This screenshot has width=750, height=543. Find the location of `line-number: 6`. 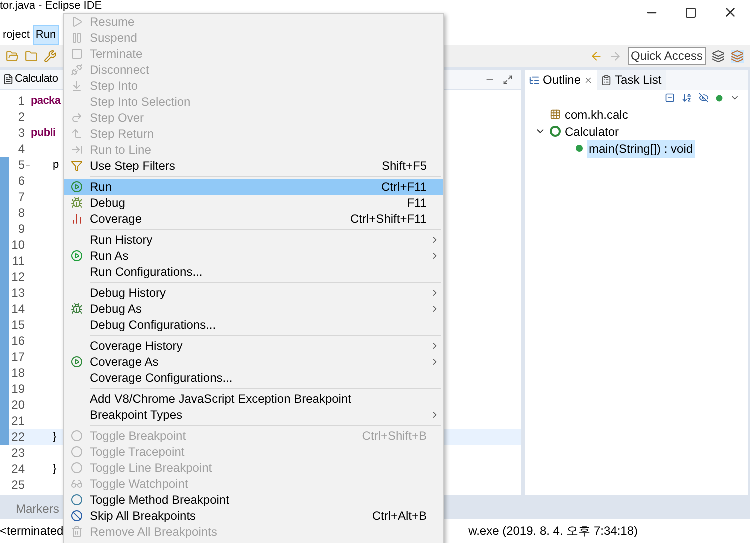

line-number: 6 is located at coordinates (21, 181).